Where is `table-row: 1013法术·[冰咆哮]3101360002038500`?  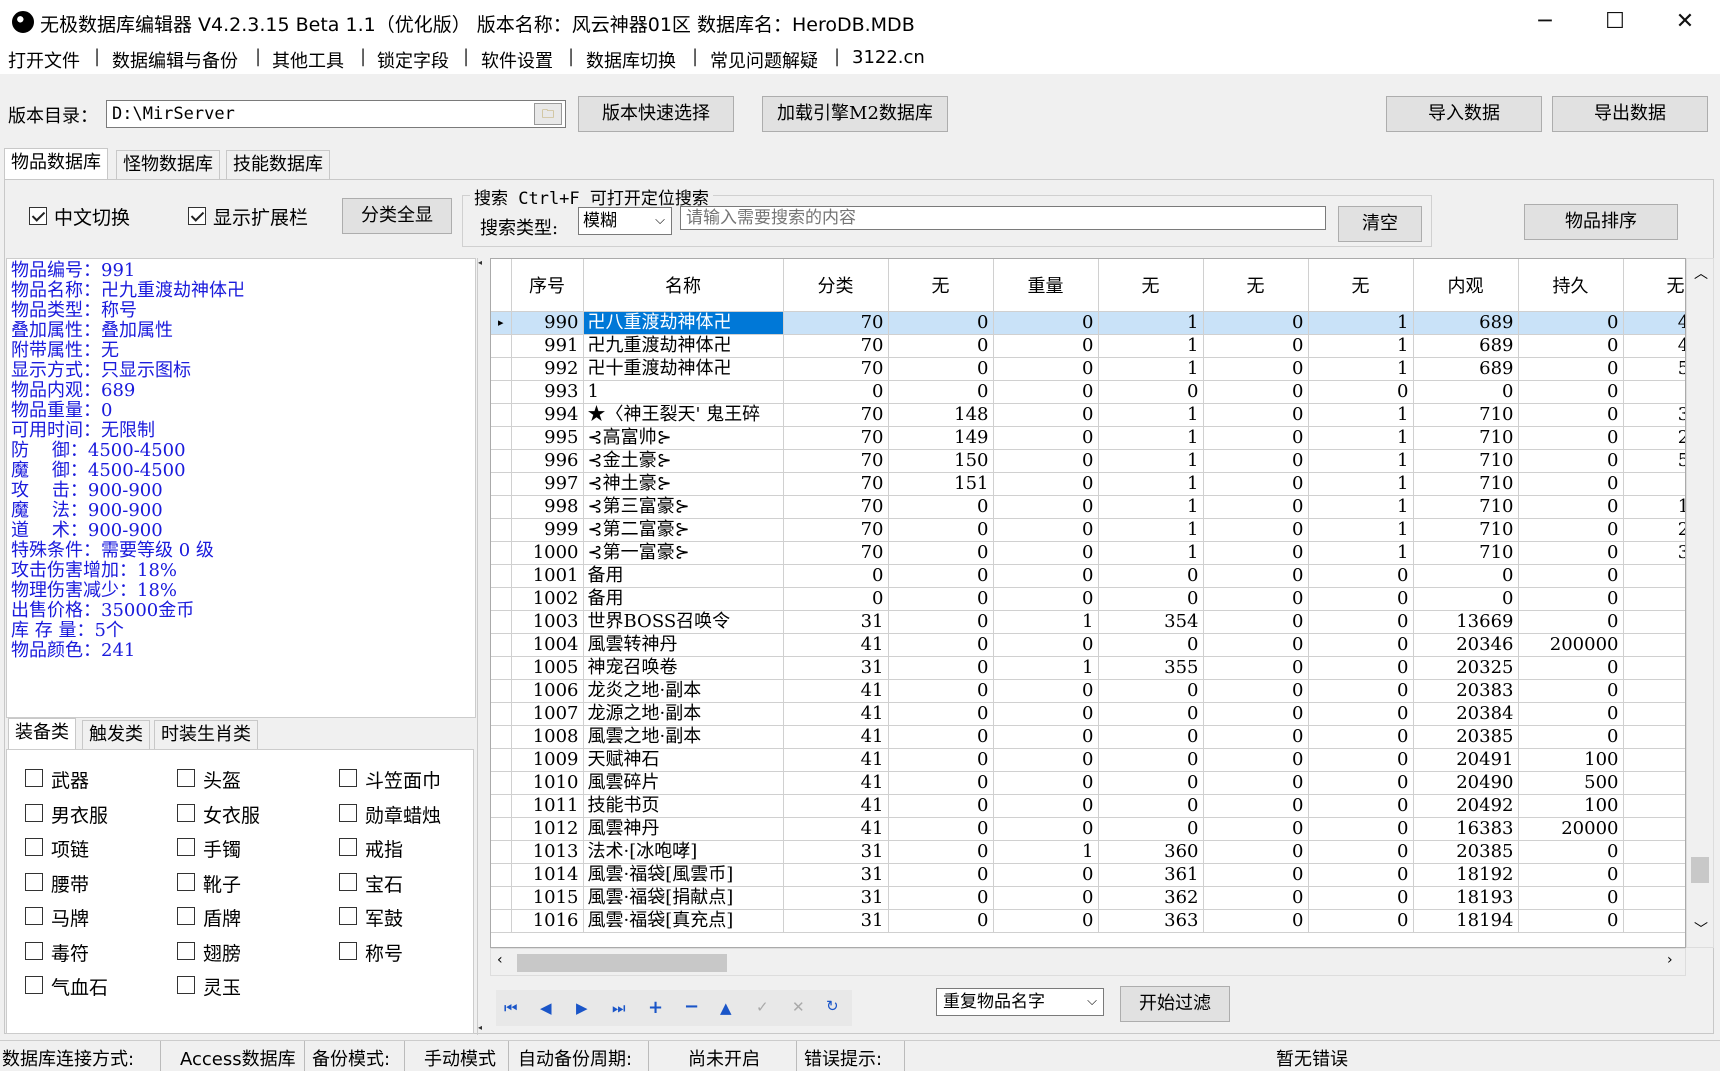
table-row: 1013法术·[冰咆哮]3101360002038500 is located at coordinates (1088, 852).